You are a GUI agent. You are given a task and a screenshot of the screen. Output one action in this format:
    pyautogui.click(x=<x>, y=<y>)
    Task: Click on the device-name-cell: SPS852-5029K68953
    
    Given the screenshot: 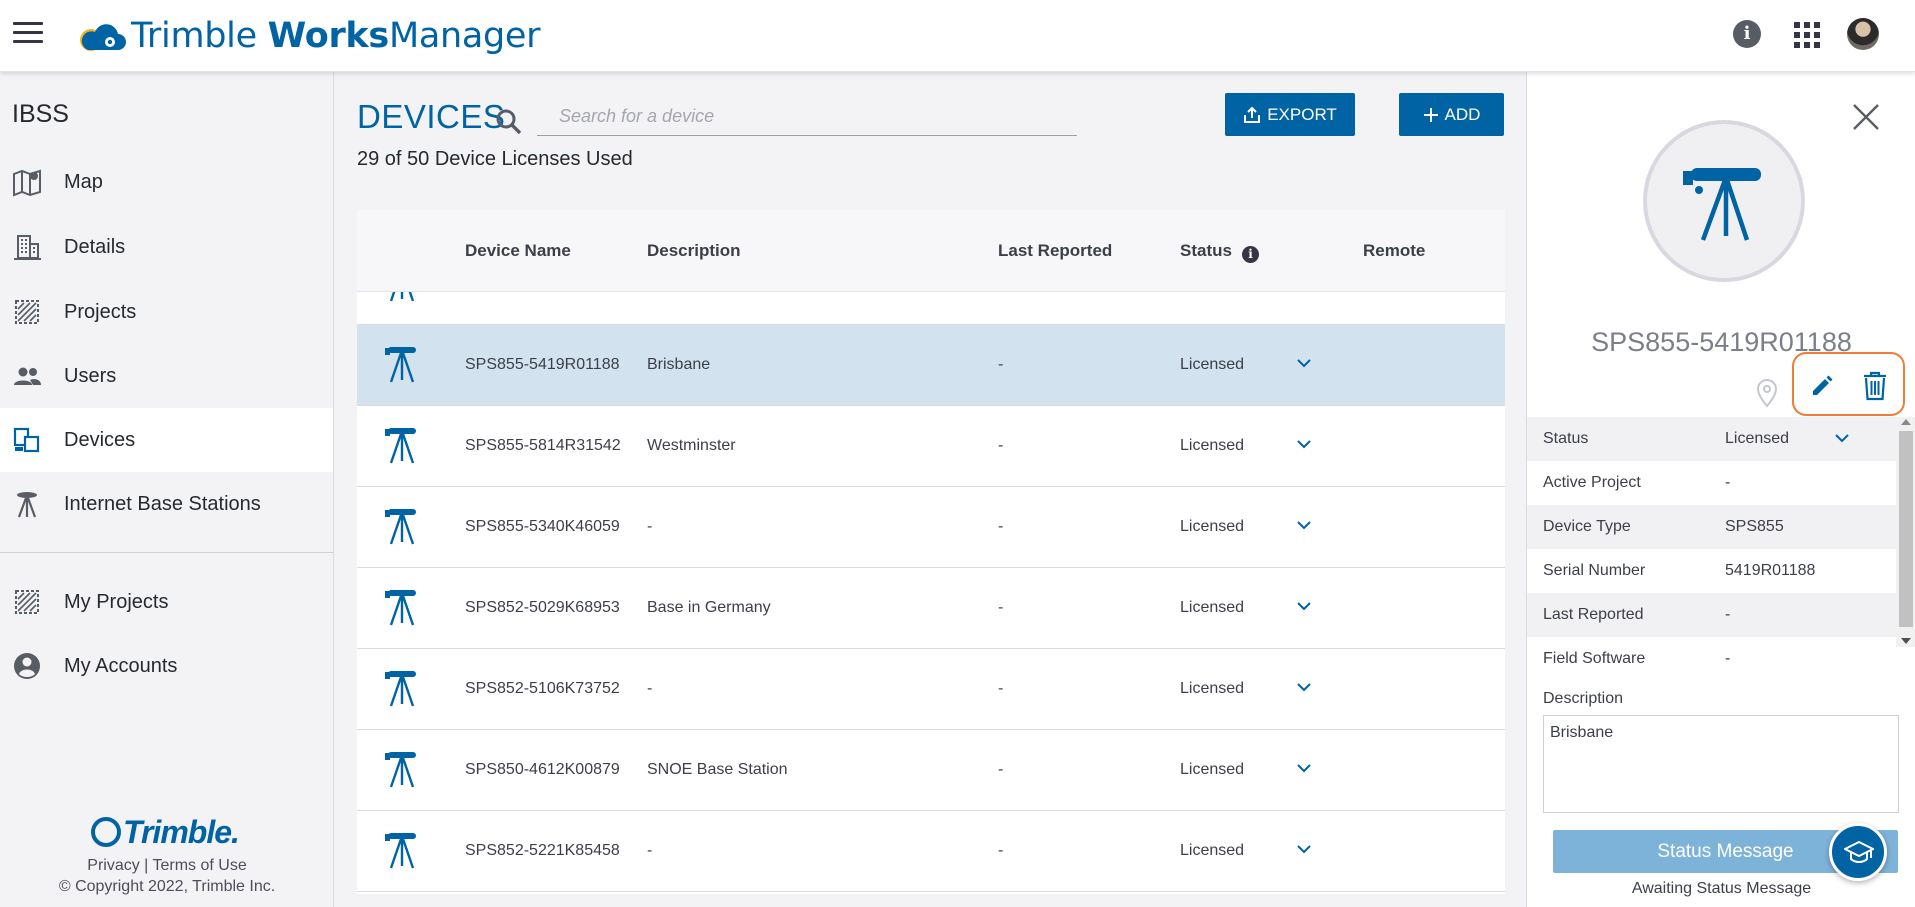 What is the action you would take?
    pyautogui.click(x=542, y=607)
    